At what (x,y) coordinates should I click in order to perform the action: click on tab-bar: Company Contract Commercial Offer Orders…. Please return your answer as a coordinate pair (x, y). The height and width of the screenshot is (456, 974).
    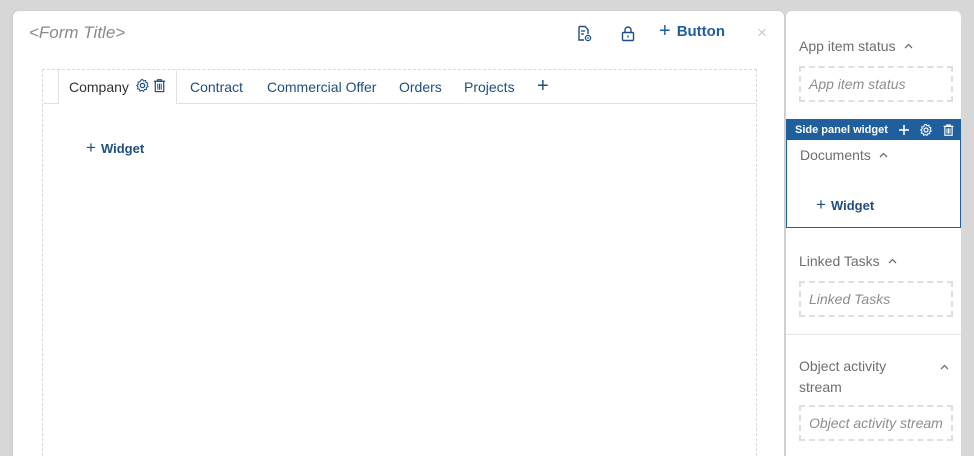
    Looking at the image, I should click on (399, 87).